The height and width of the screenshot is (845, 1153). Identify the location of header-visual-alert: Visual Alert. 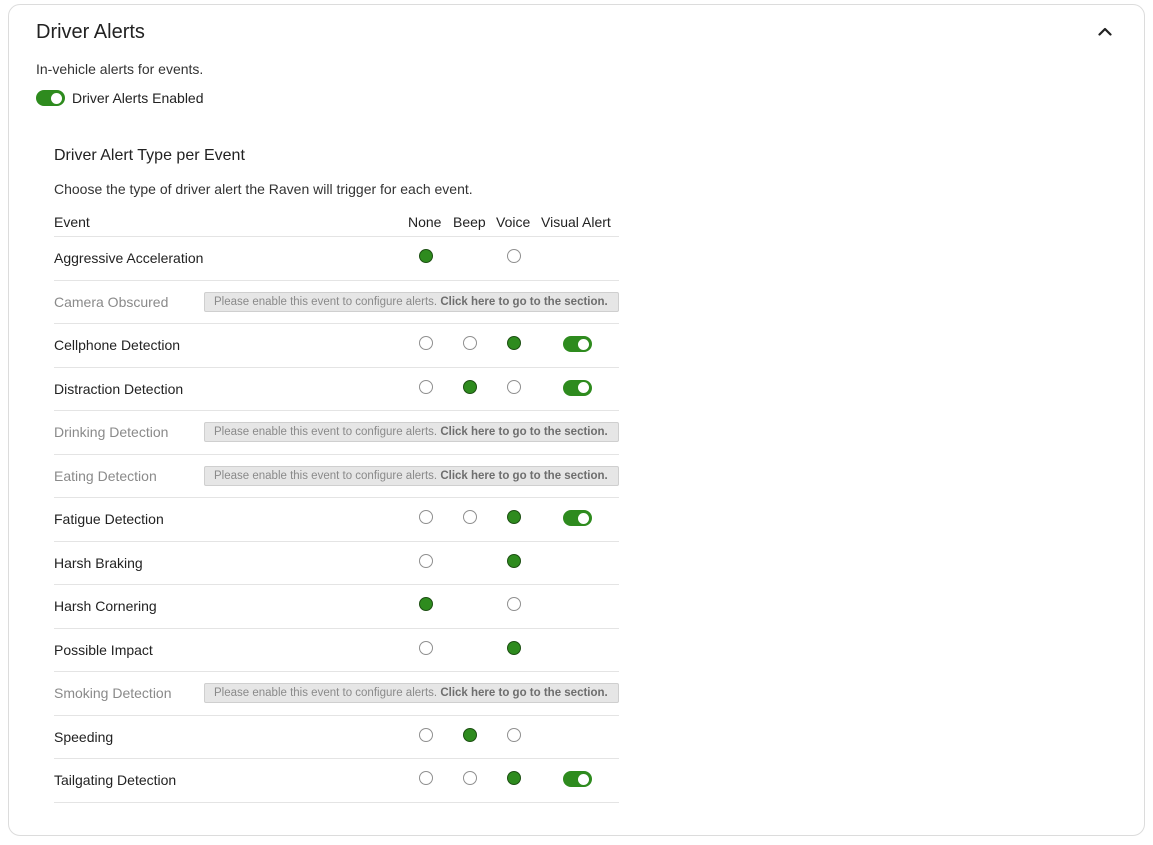
(576, 222).